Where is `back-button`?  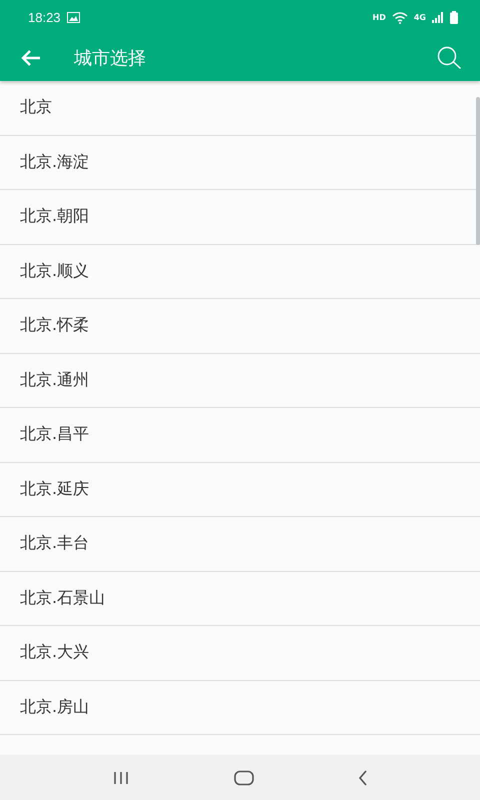
back-button is located at coordinates (31, 58).